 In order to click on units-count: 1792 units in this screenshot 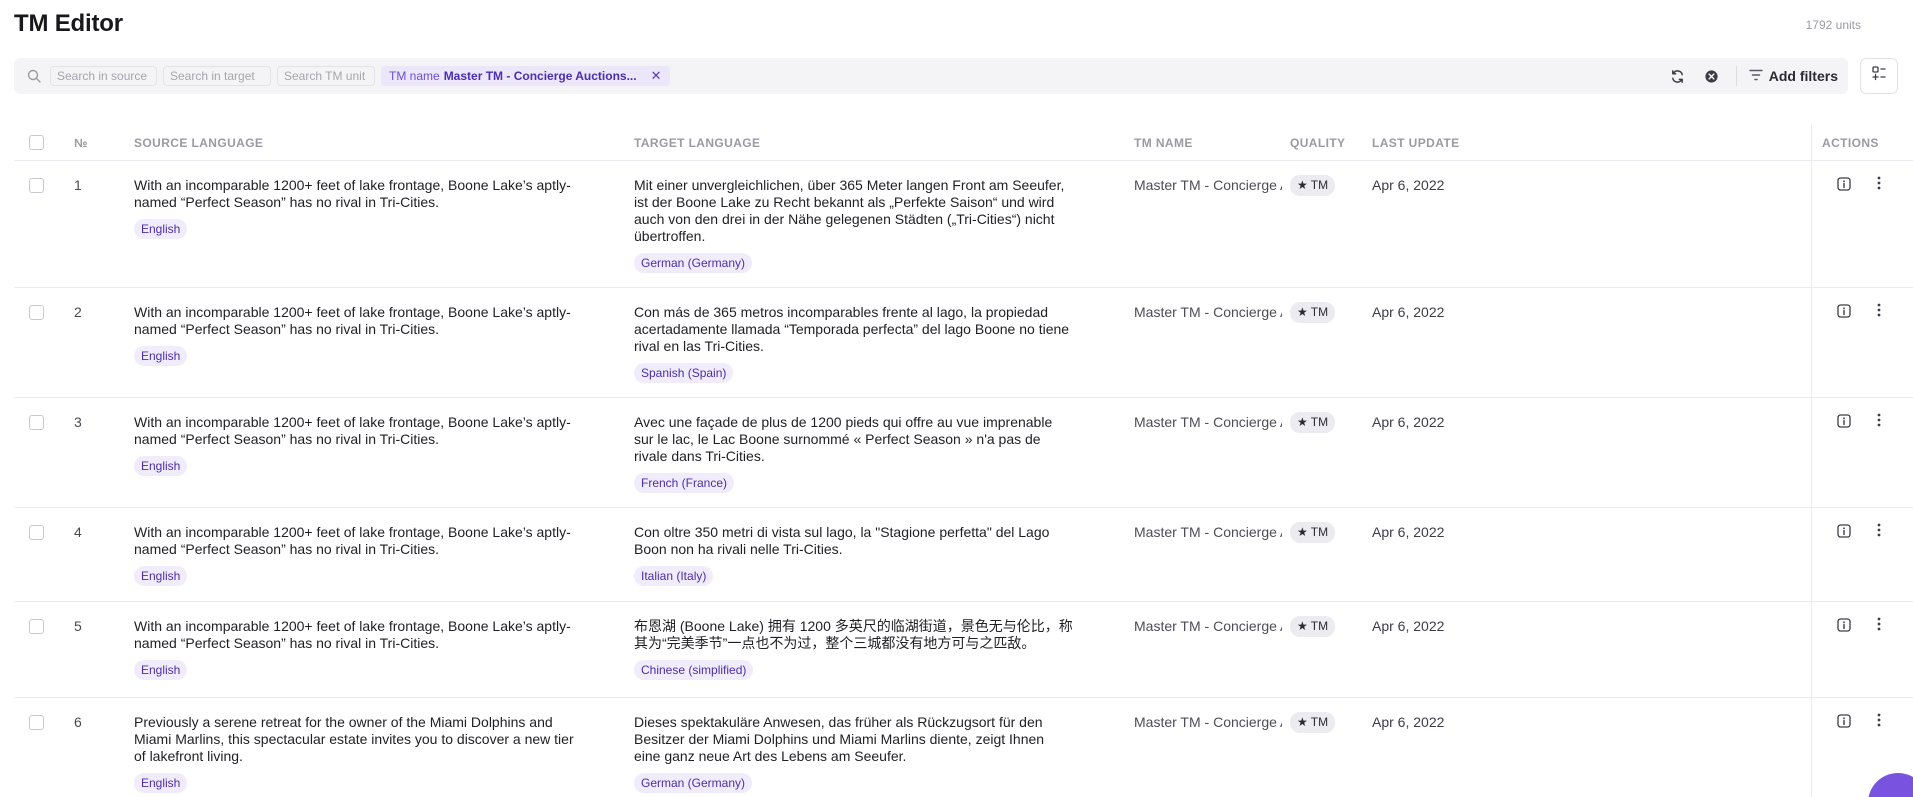, I will do `click(1833, 25)`.